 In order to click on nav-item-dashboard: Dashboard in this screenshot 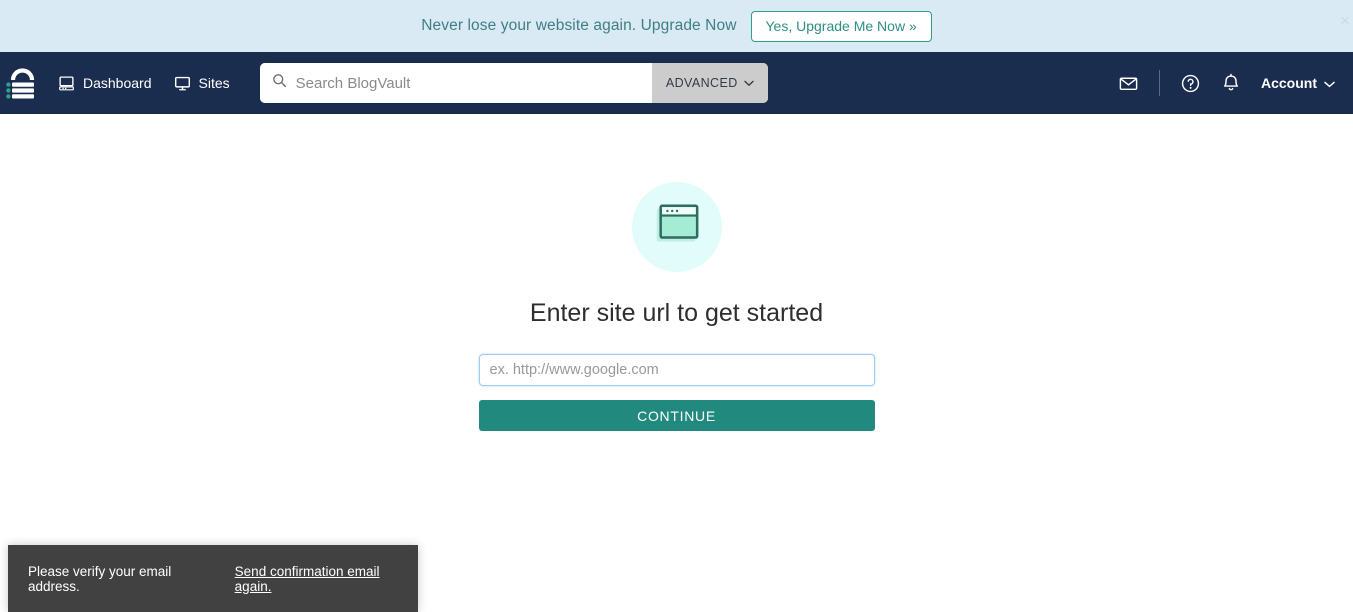, I will do `click(105, 83)`.